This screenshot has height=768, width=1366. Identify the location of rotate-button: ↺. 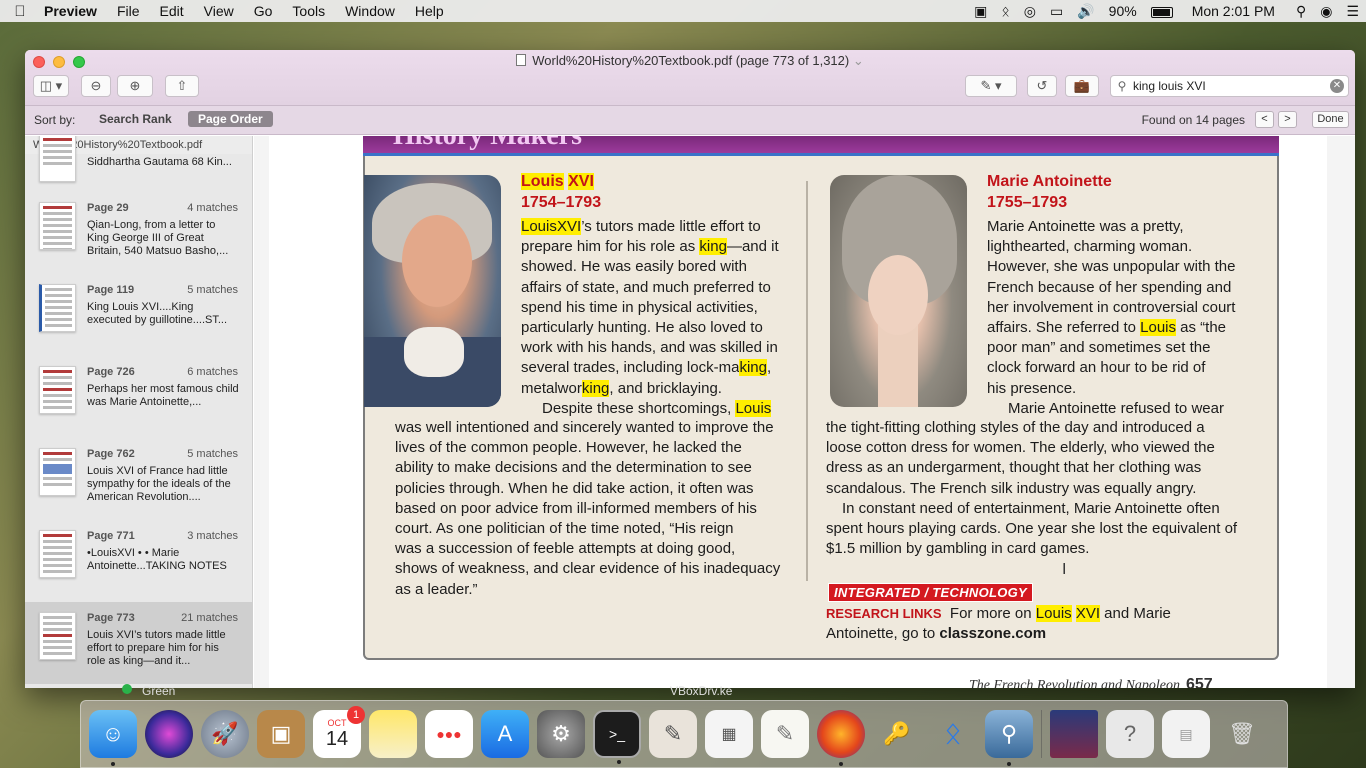
(1042, 86).